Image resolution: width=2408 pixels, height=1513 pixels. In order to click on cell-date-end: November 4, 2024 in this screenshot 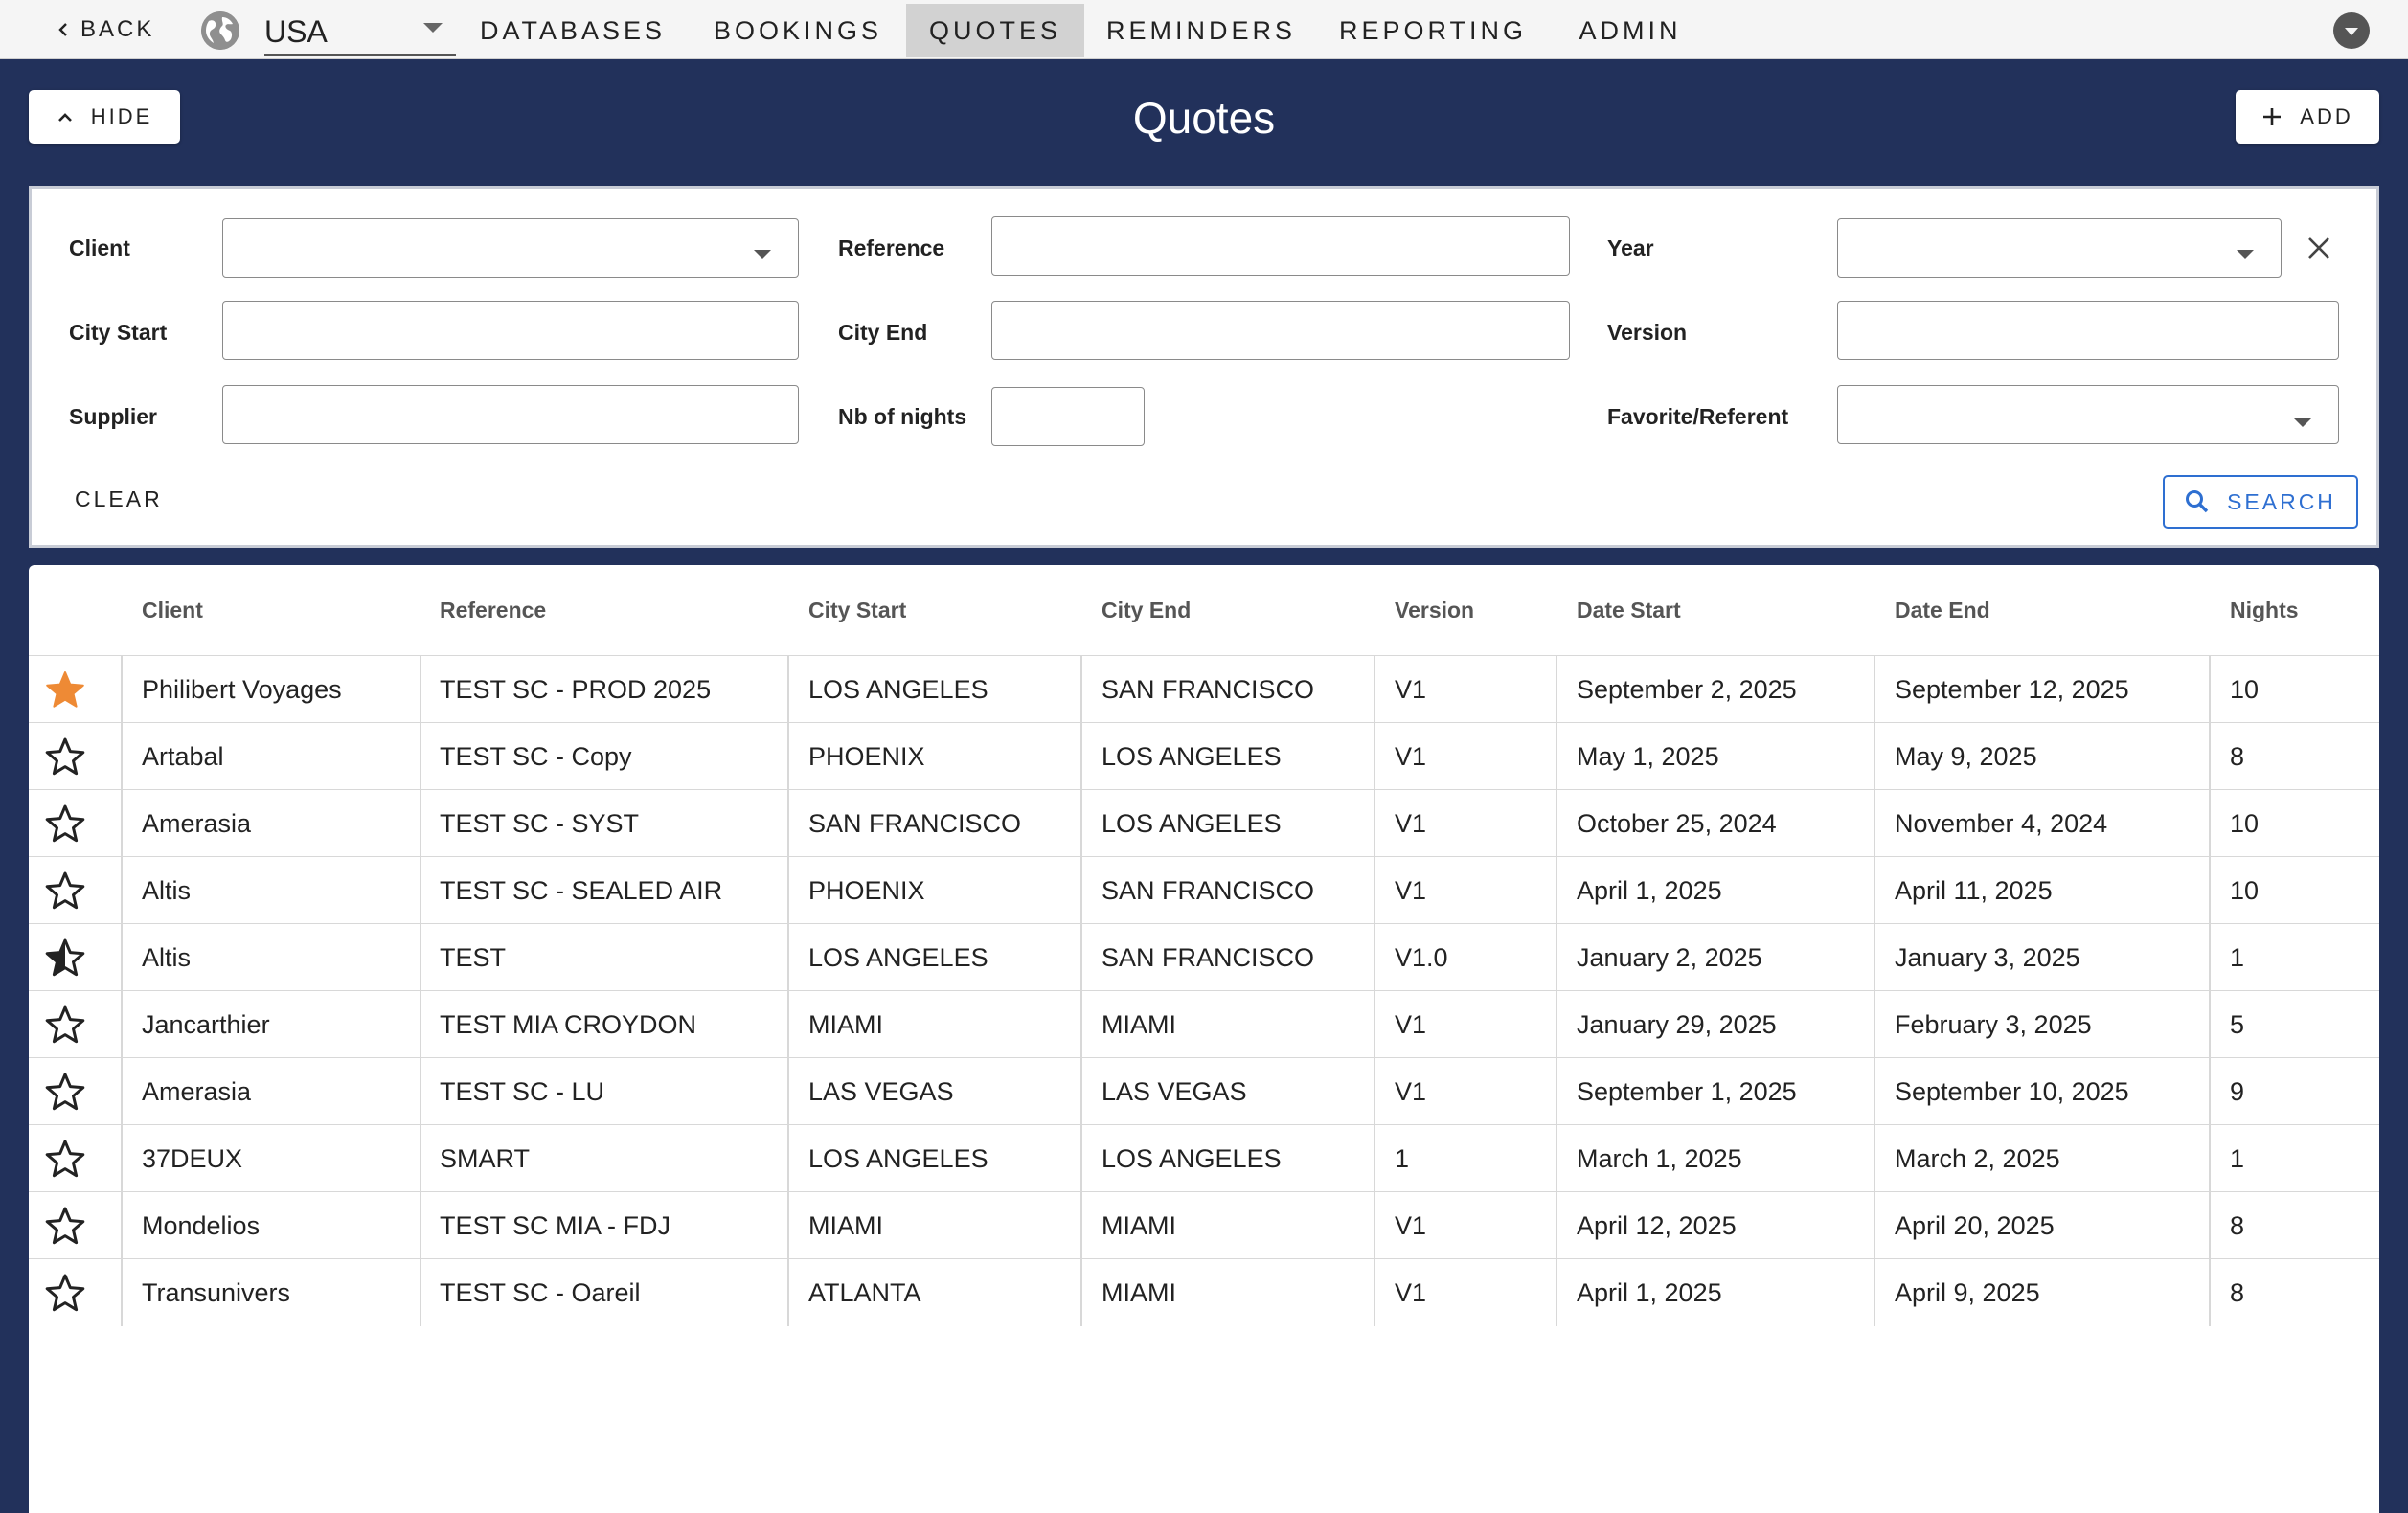, I will do `click(2001, 823)`.